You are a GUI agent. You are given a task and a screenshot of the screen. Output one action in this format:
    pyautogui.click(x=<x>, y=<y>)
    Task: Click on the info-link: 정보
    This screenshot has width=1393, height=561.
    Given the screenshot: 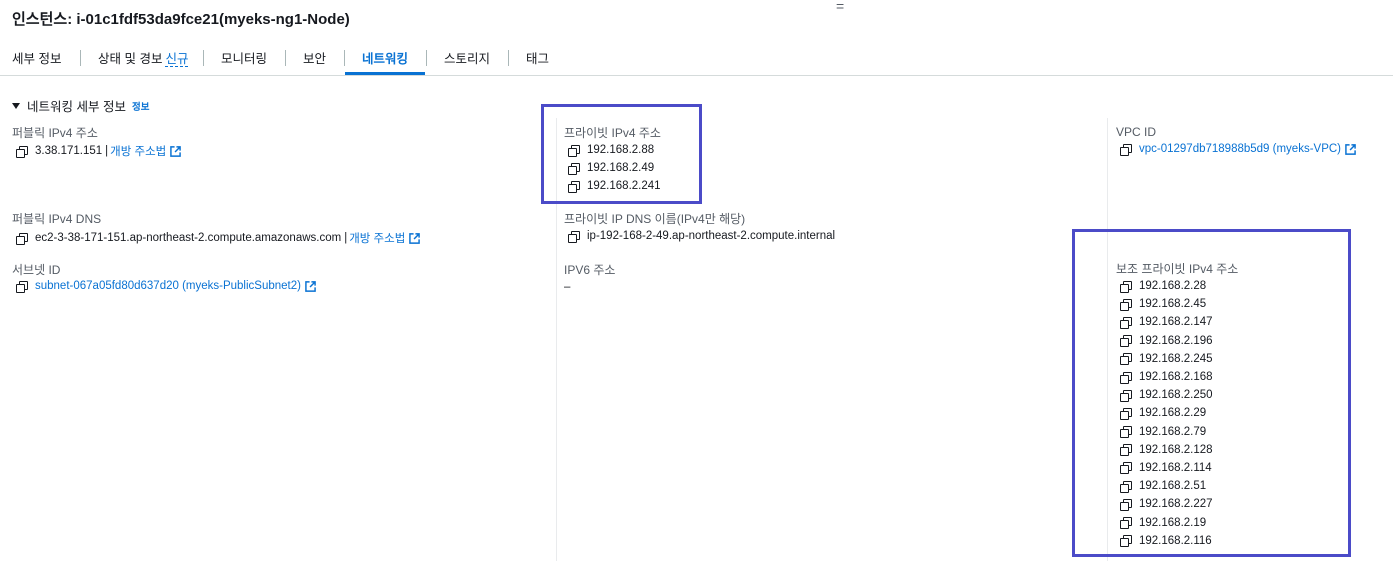 What is the action you would take?
    pyautogui.click(x=140, y=106)
    